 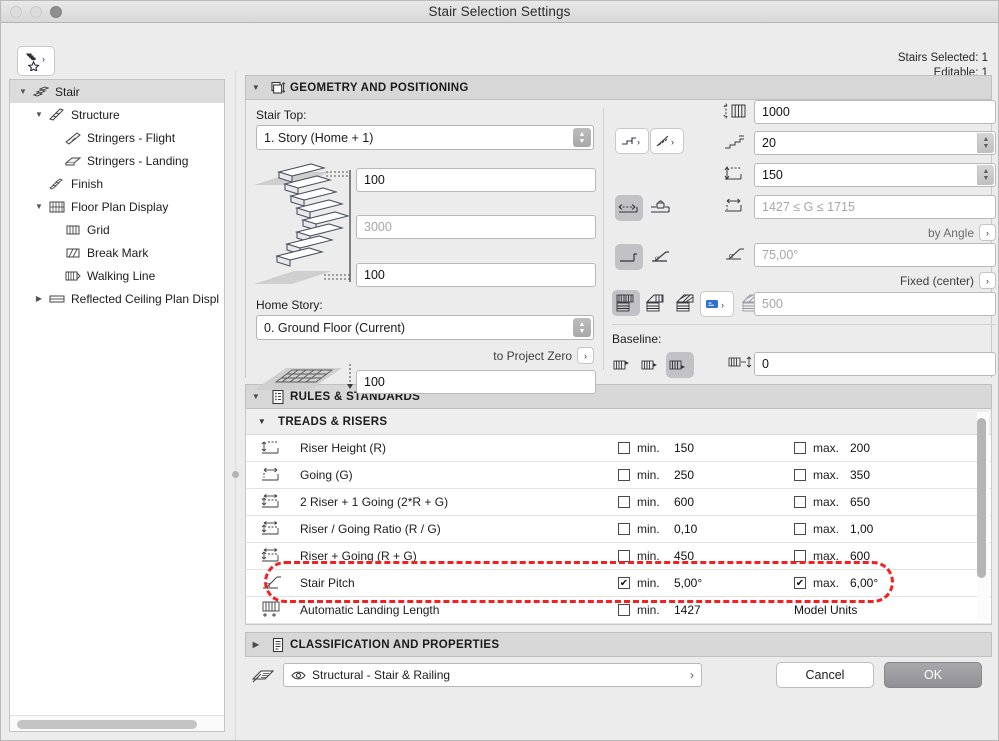 What do you see at coordinates (875, 304) in the screenshot?
I see `tread-value-field: 500` at bounding box center [875, 304].